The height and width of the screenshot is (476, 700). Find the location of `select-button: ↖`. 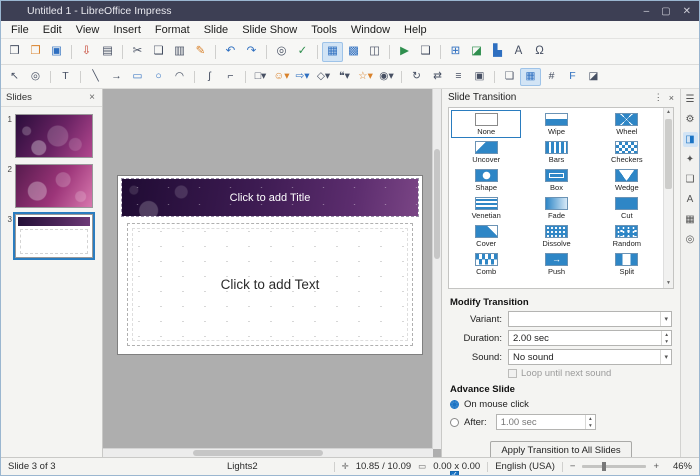

select-button: ↖ is located at coordinates (14, 77).